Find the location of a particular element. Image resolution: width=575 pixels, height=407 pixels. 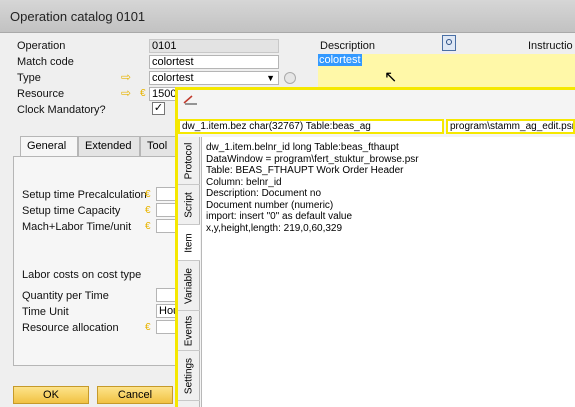

resource-field: 1500 is located at coordinates (163, 94).